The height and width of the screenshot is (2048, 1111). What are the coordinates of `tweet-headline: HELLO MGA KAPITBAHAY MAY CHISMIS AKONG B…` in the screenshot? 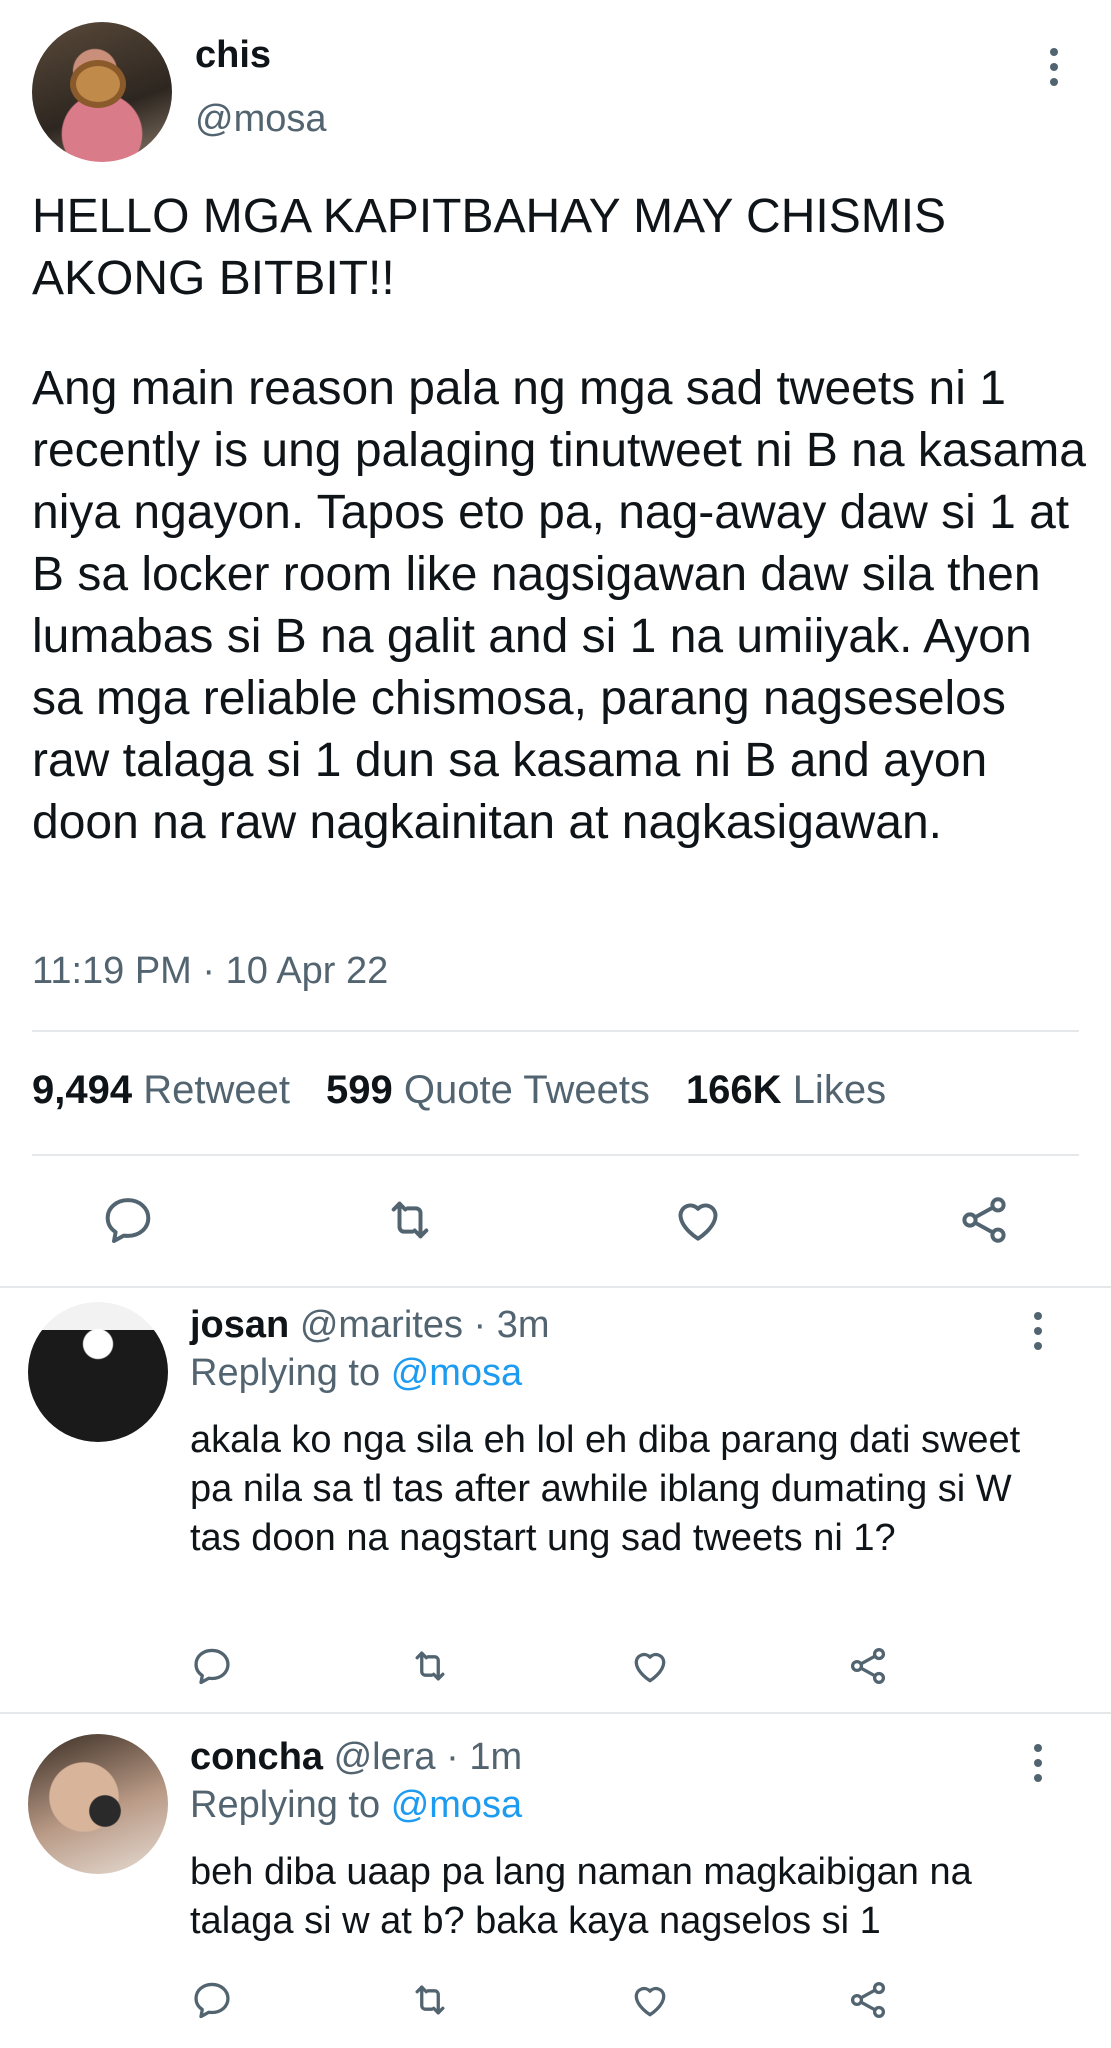 It's located at (489, 247).